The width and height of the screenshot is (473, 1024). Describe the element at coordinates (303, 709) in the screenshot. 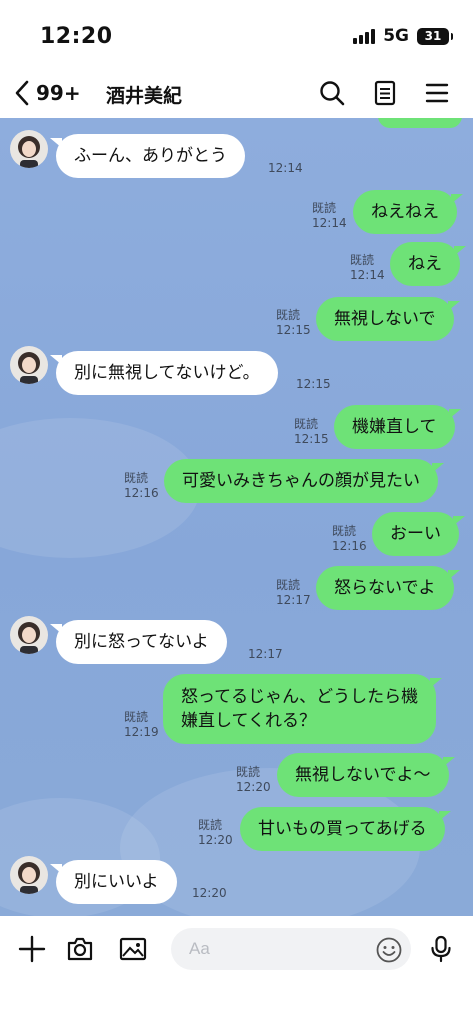

I see `message-bubble-outgoing: 怒ってるじゃん、どうしたら機 嫌直してくれる？` at that location.